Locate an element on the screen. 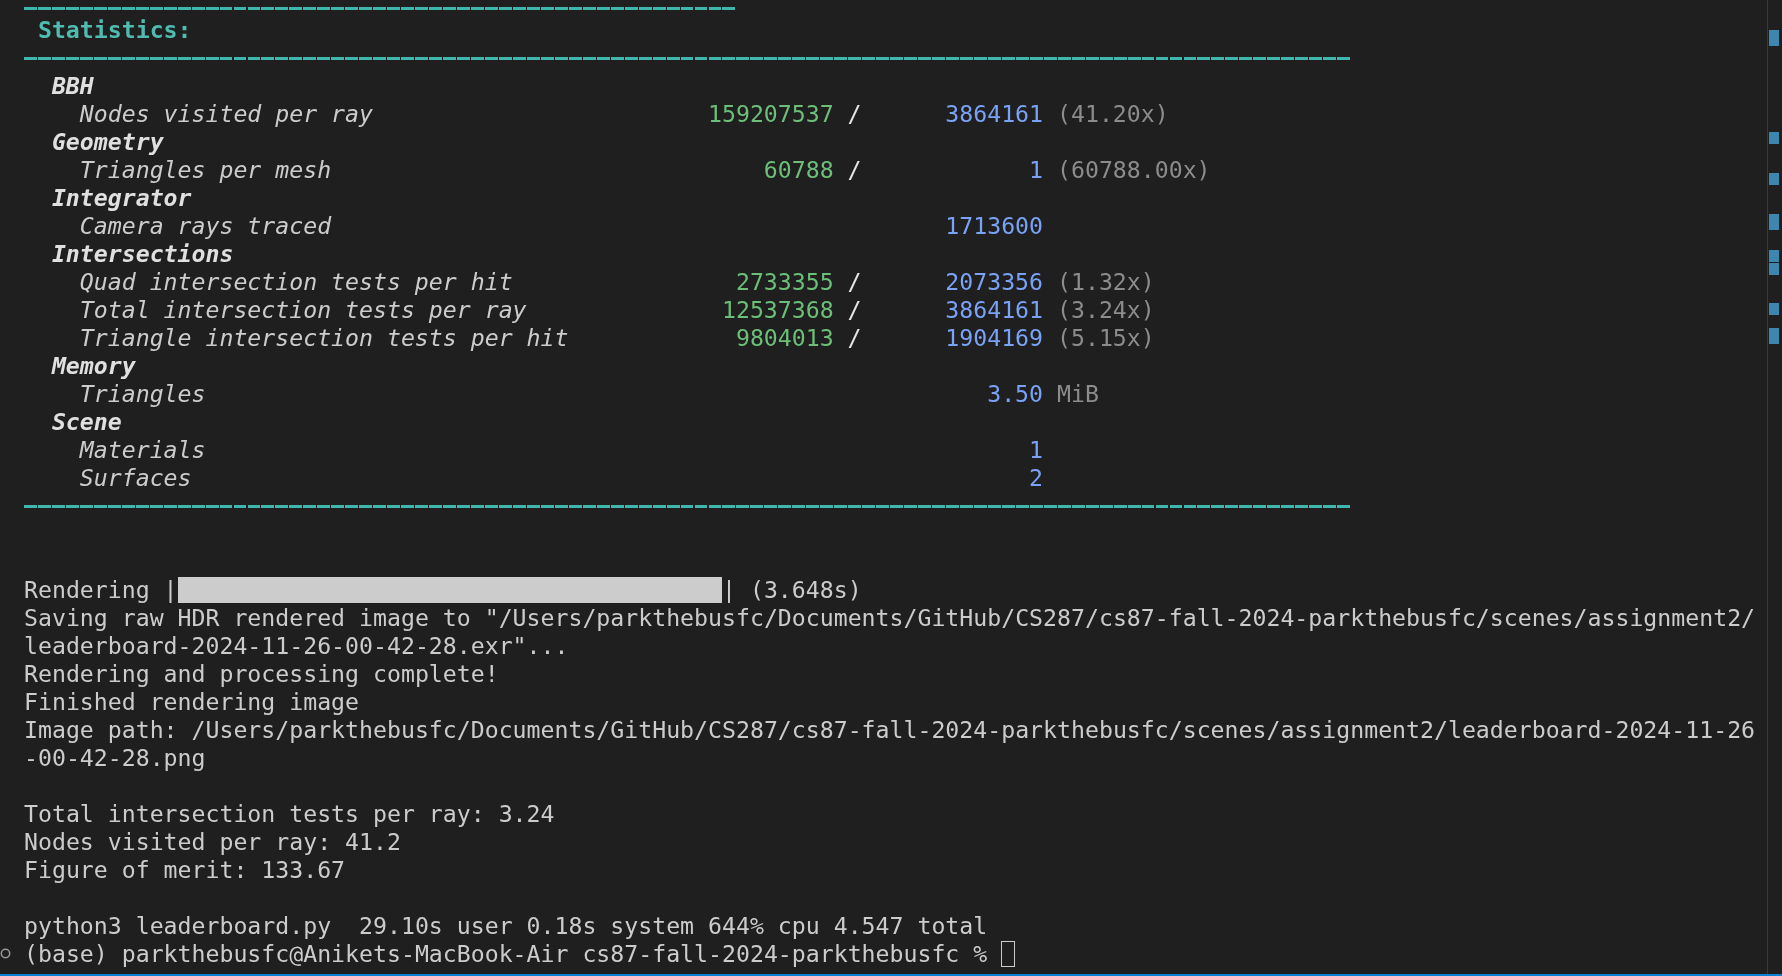  stat-ratio: (5.15x) is located at coordinates (1106, 338).